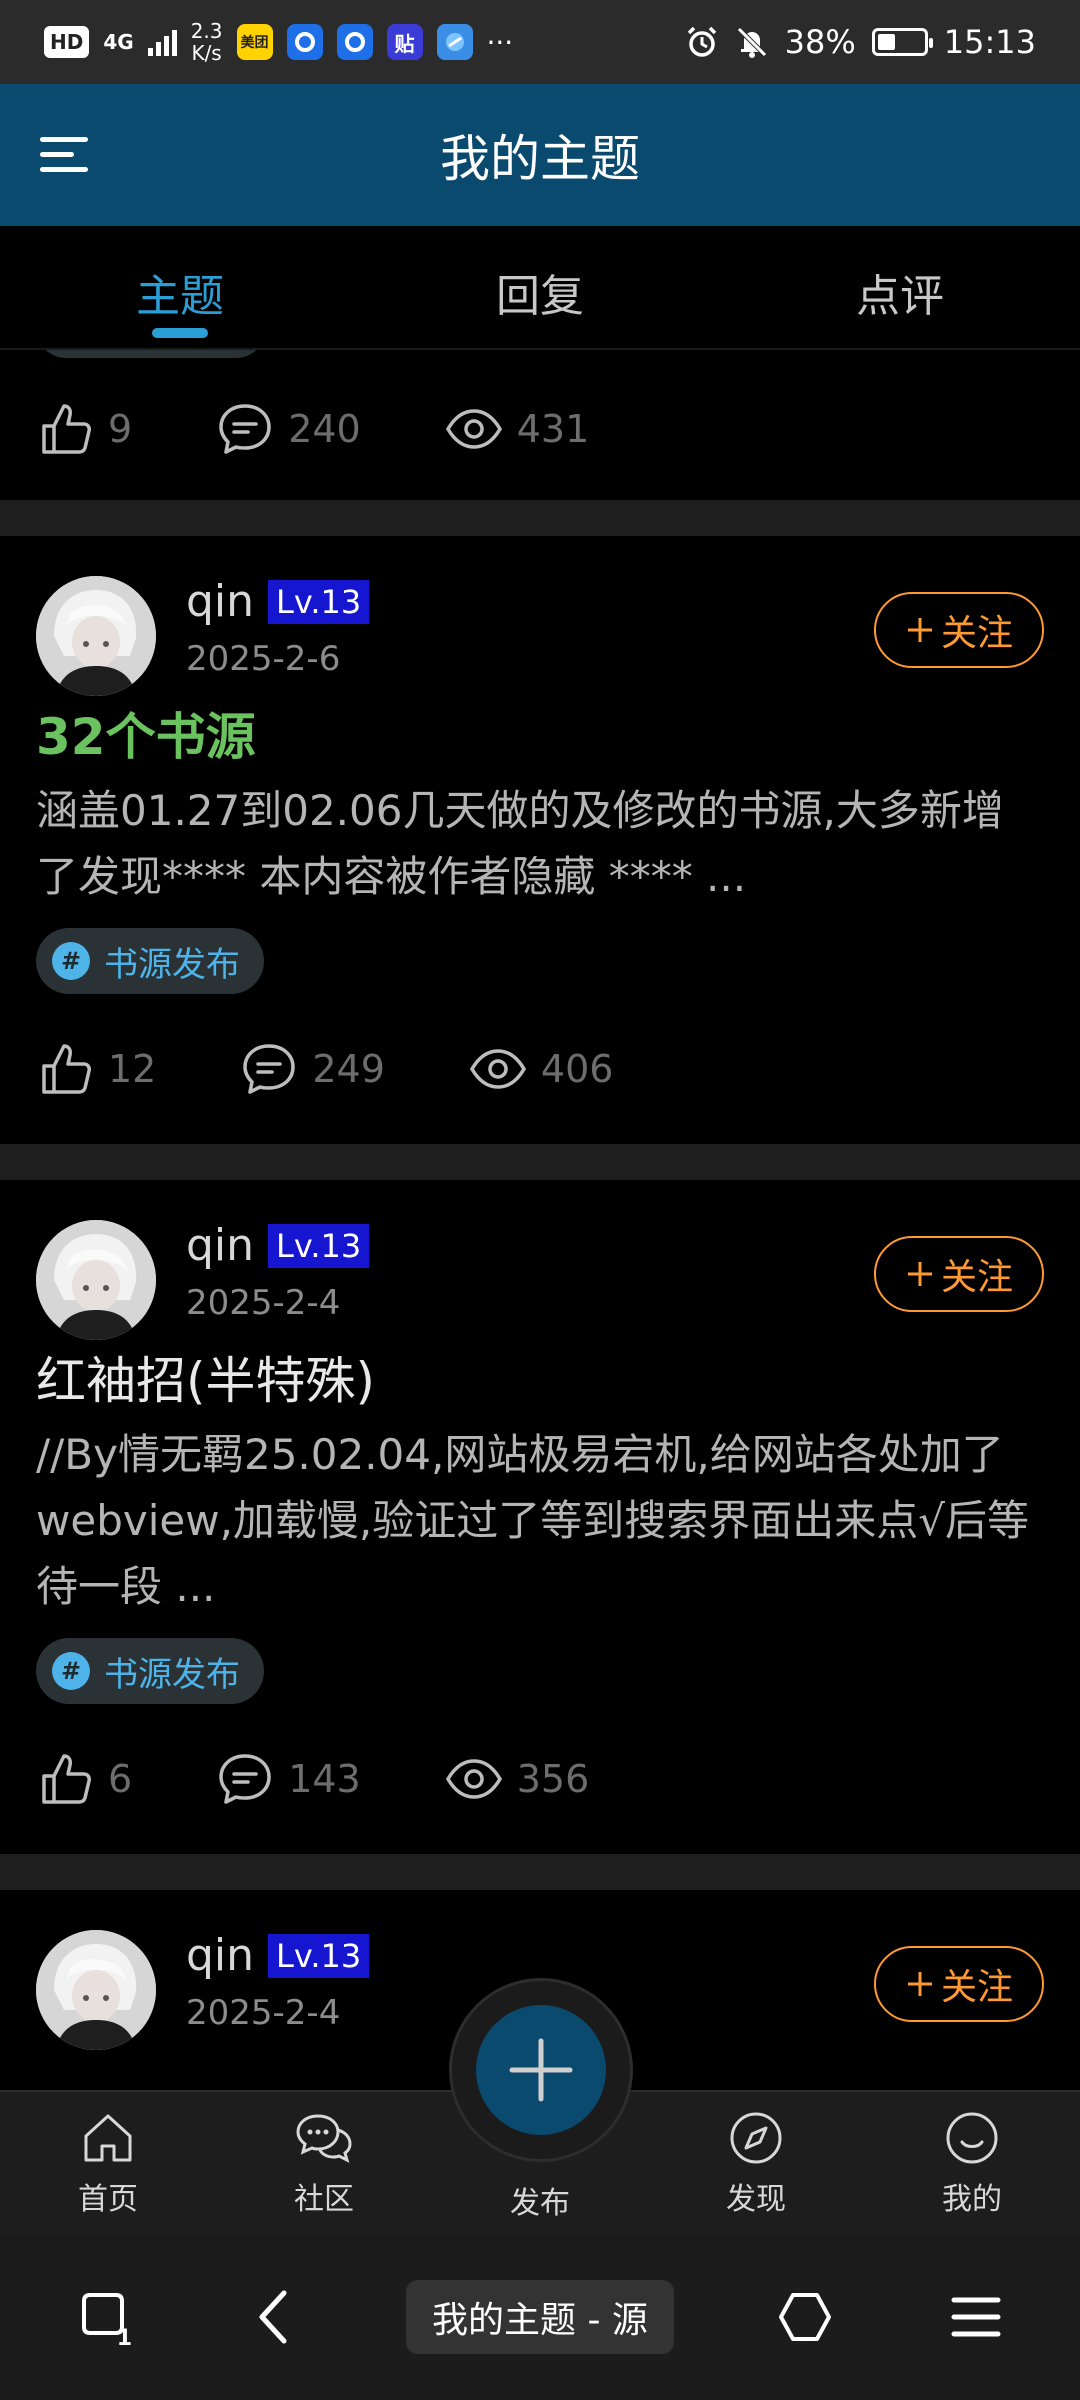  What do you see at coordinates (577, 1069) in the screenshot?
I see `view-count: 406` at bounding box center [577, 1069].